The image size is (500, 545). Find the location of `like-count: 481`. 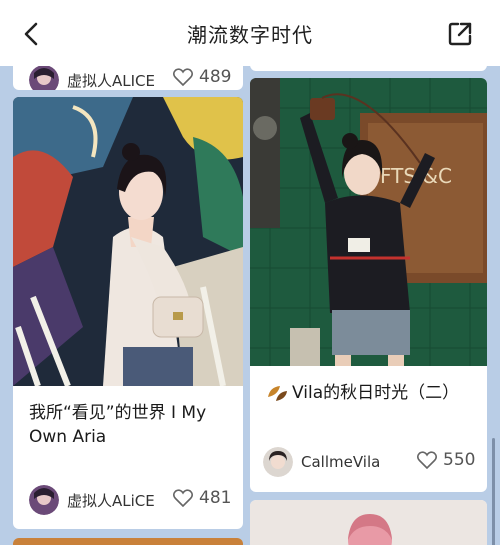

like-count: 481 is located at coordinates (202, 498).